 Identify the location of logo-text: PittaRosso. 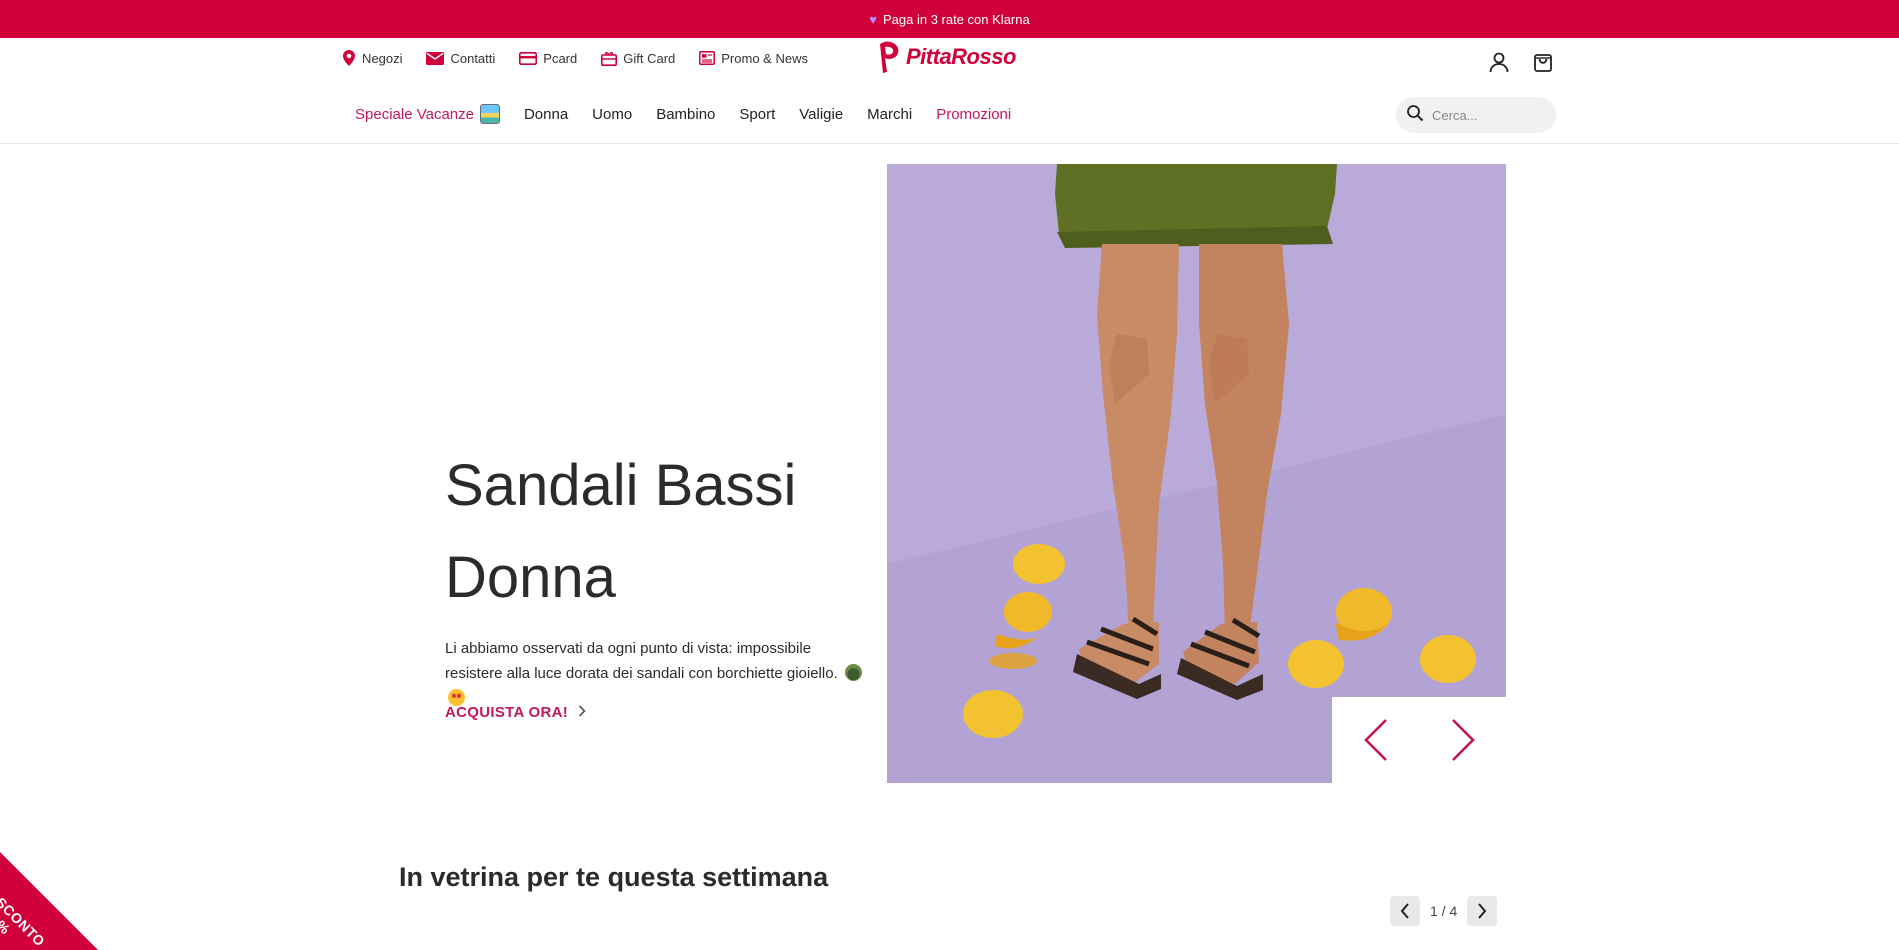
(961, 56).